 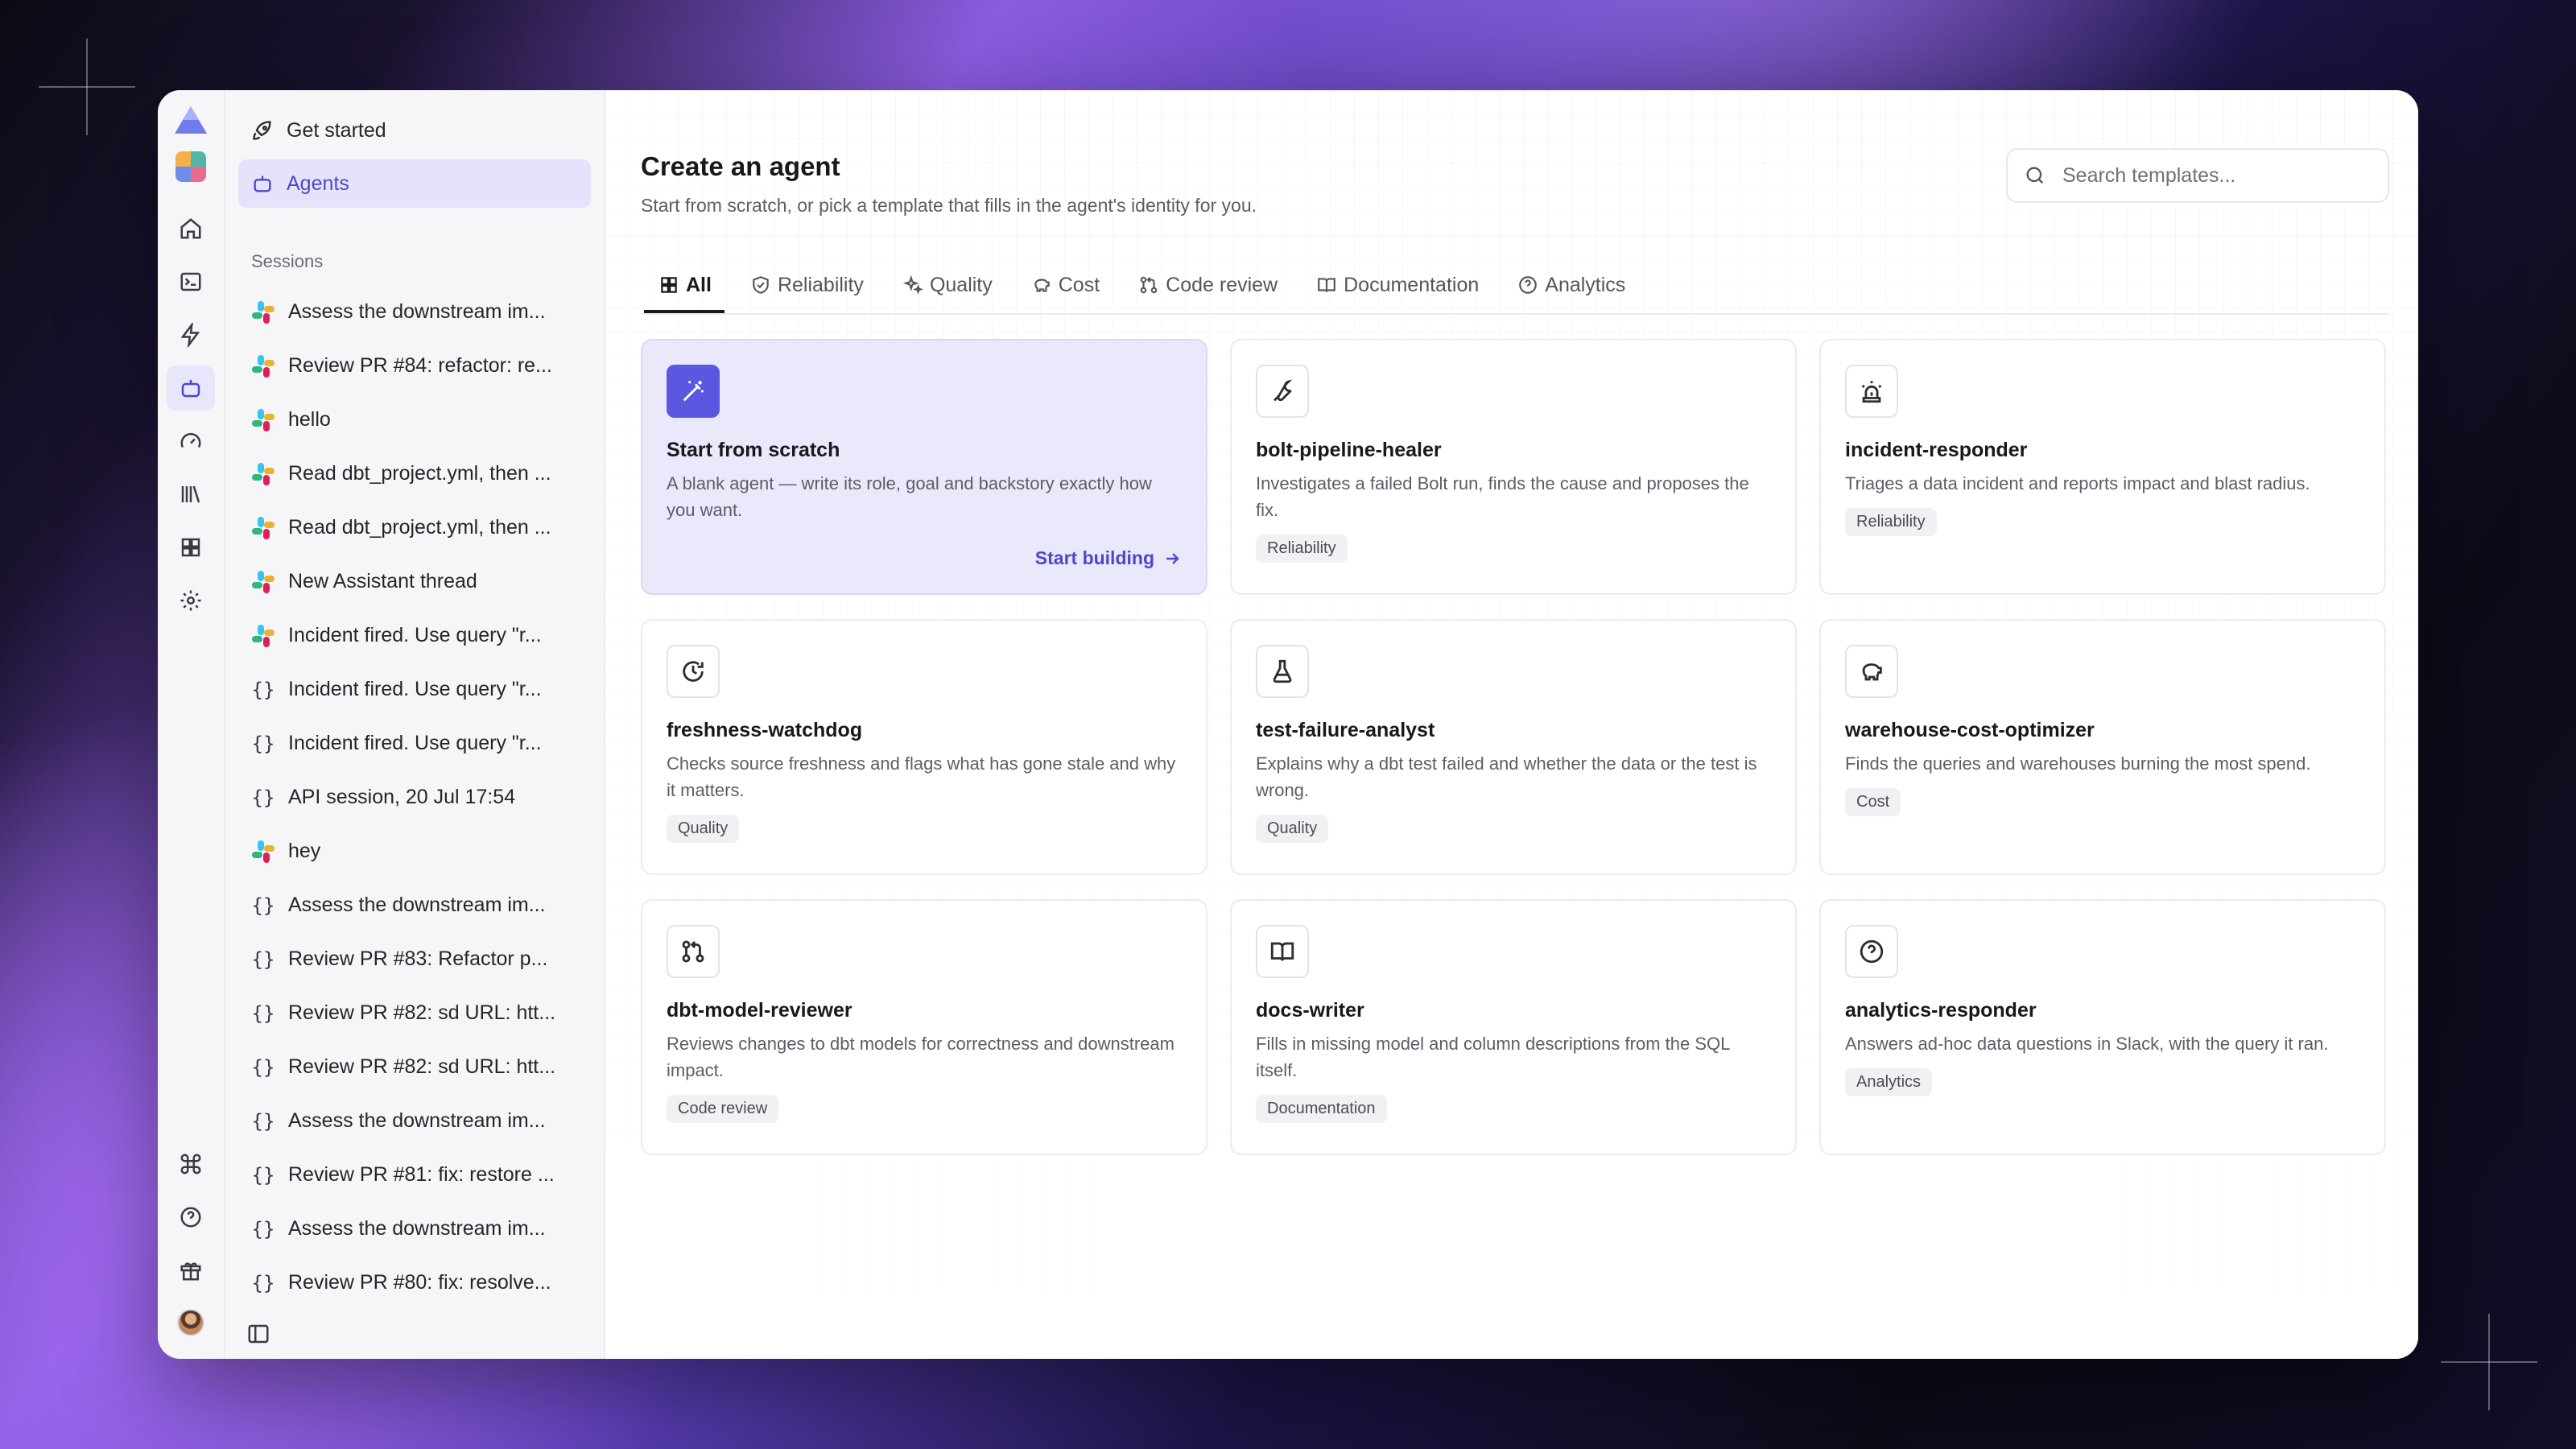 I want to click on book-icon, so click(x=1282, y=951).